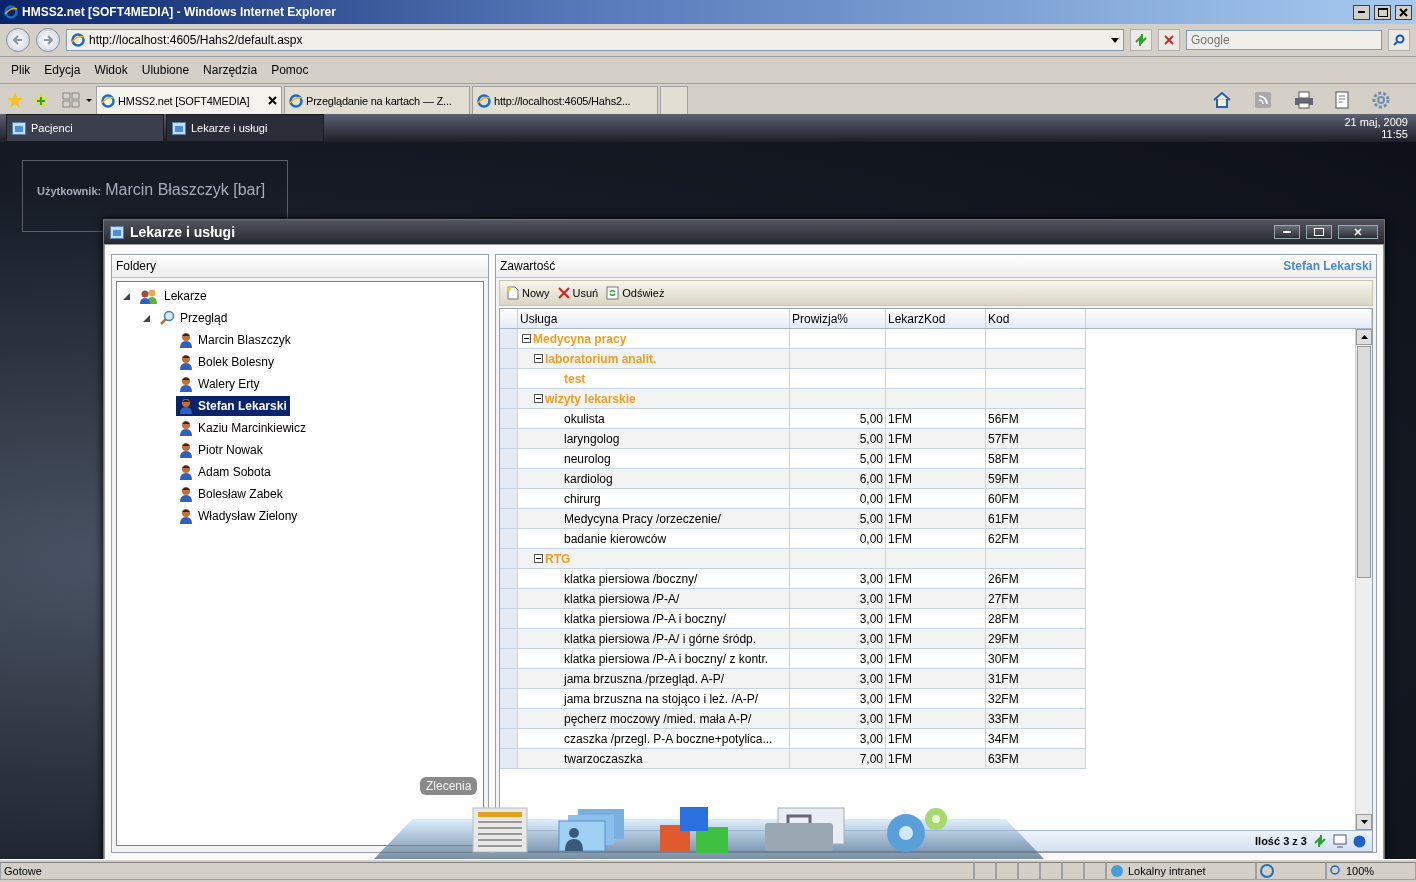 The height and width of the screenshot is (882, 1416). I want to click on tree-item: Lekarze, so click(173, 296).